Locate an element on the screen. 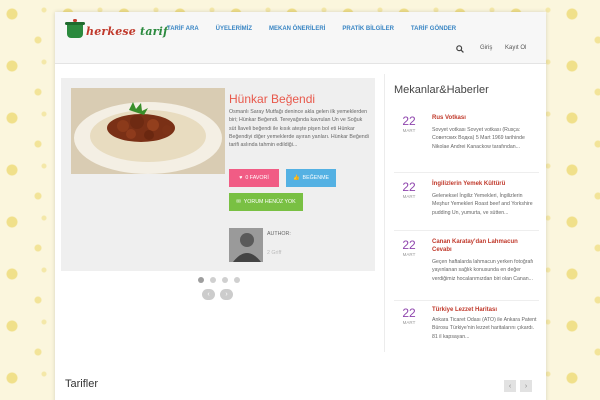  heart-icon: ♥ is located at coordinates (241, 178).